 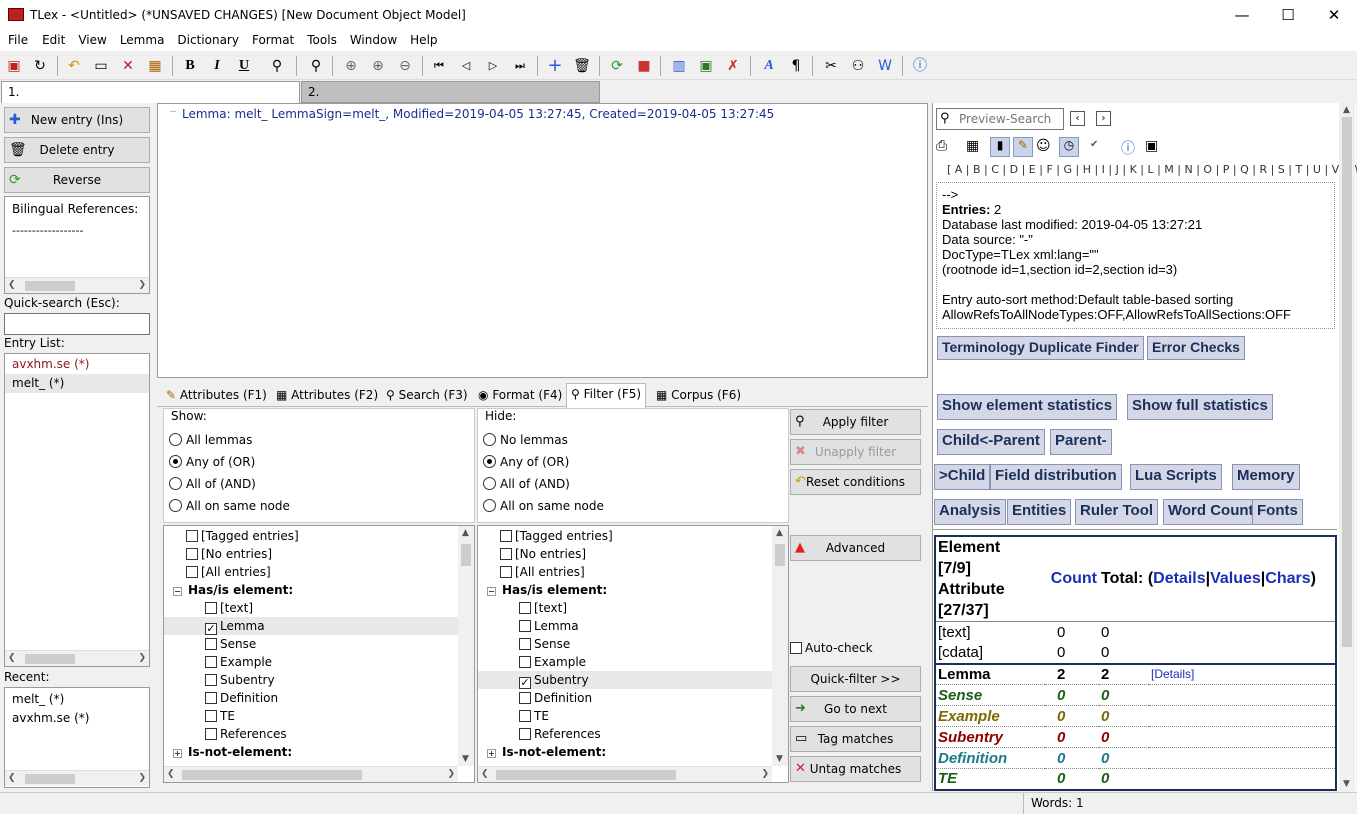 What do you see at coordinates (216, 396) in the screenshot?
I see `tab-attributes-f1: ✎ Attributes (F1)` at bounding box center [216, 396].